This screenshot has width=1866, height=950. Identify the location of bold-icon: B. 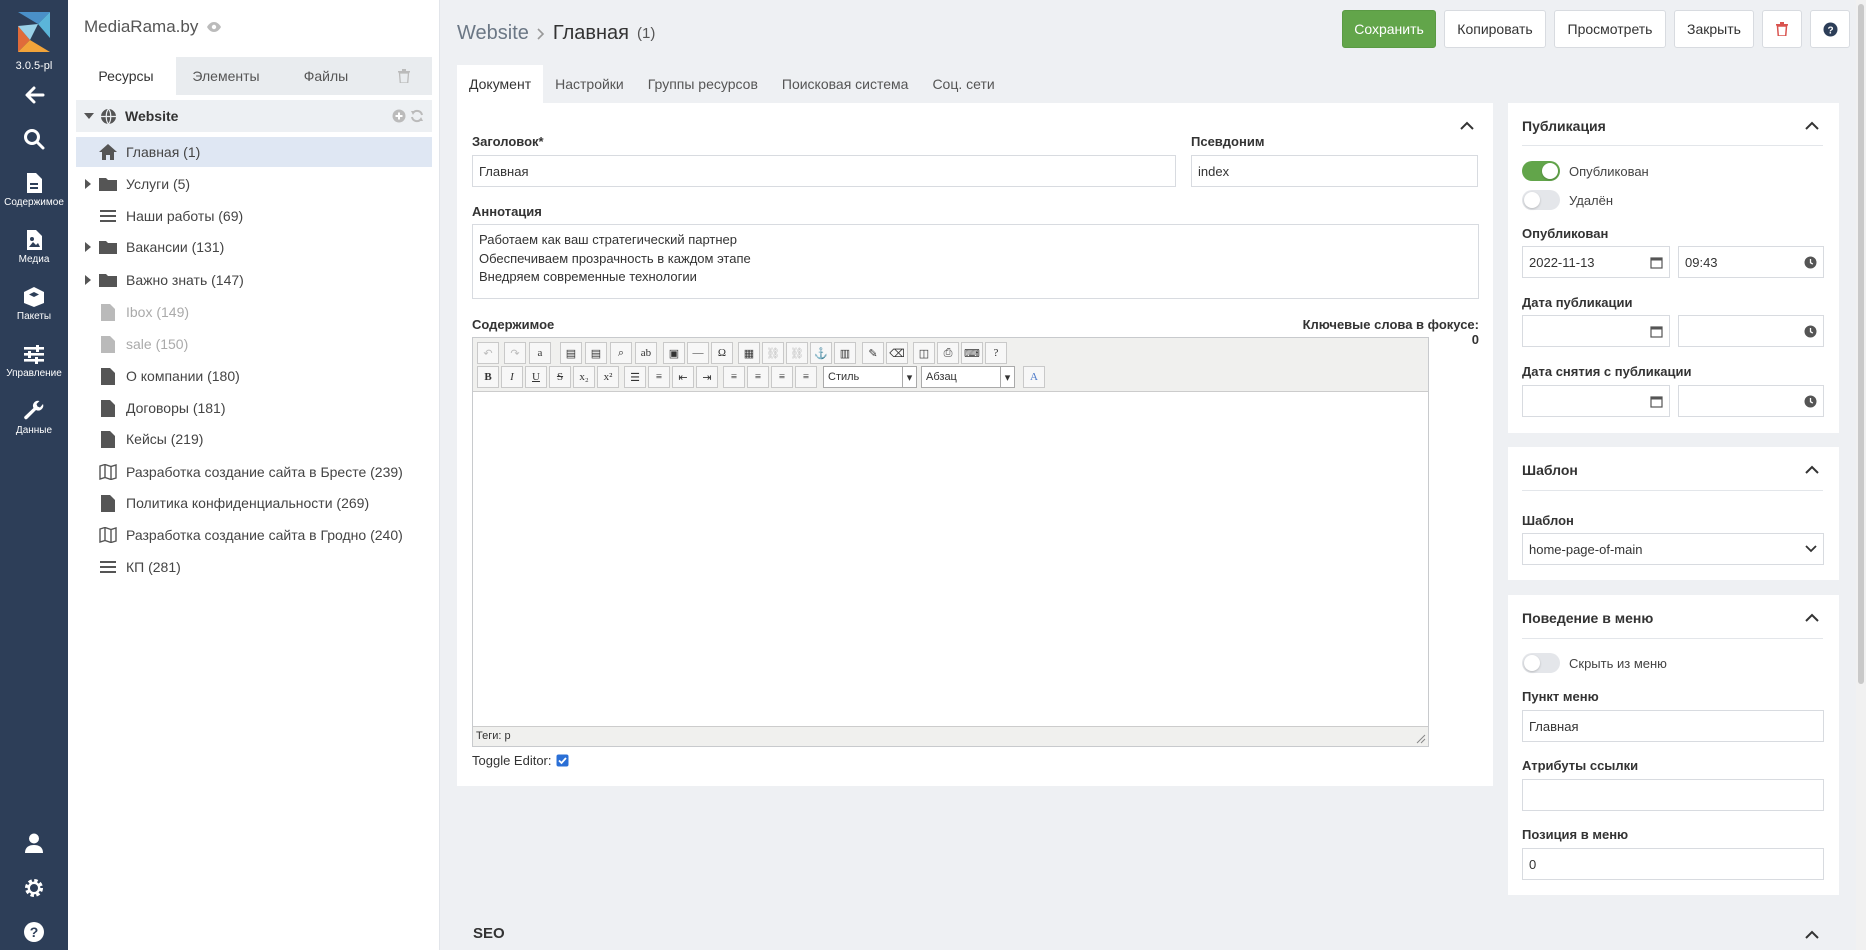
(488, 377).